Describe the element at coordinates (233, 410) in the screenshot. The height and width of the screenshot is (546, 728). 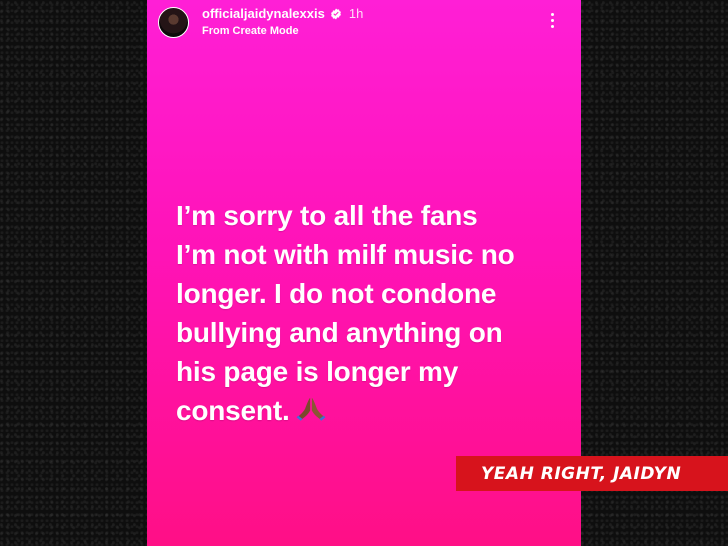
I see `story-text-line: consent.` at that location.